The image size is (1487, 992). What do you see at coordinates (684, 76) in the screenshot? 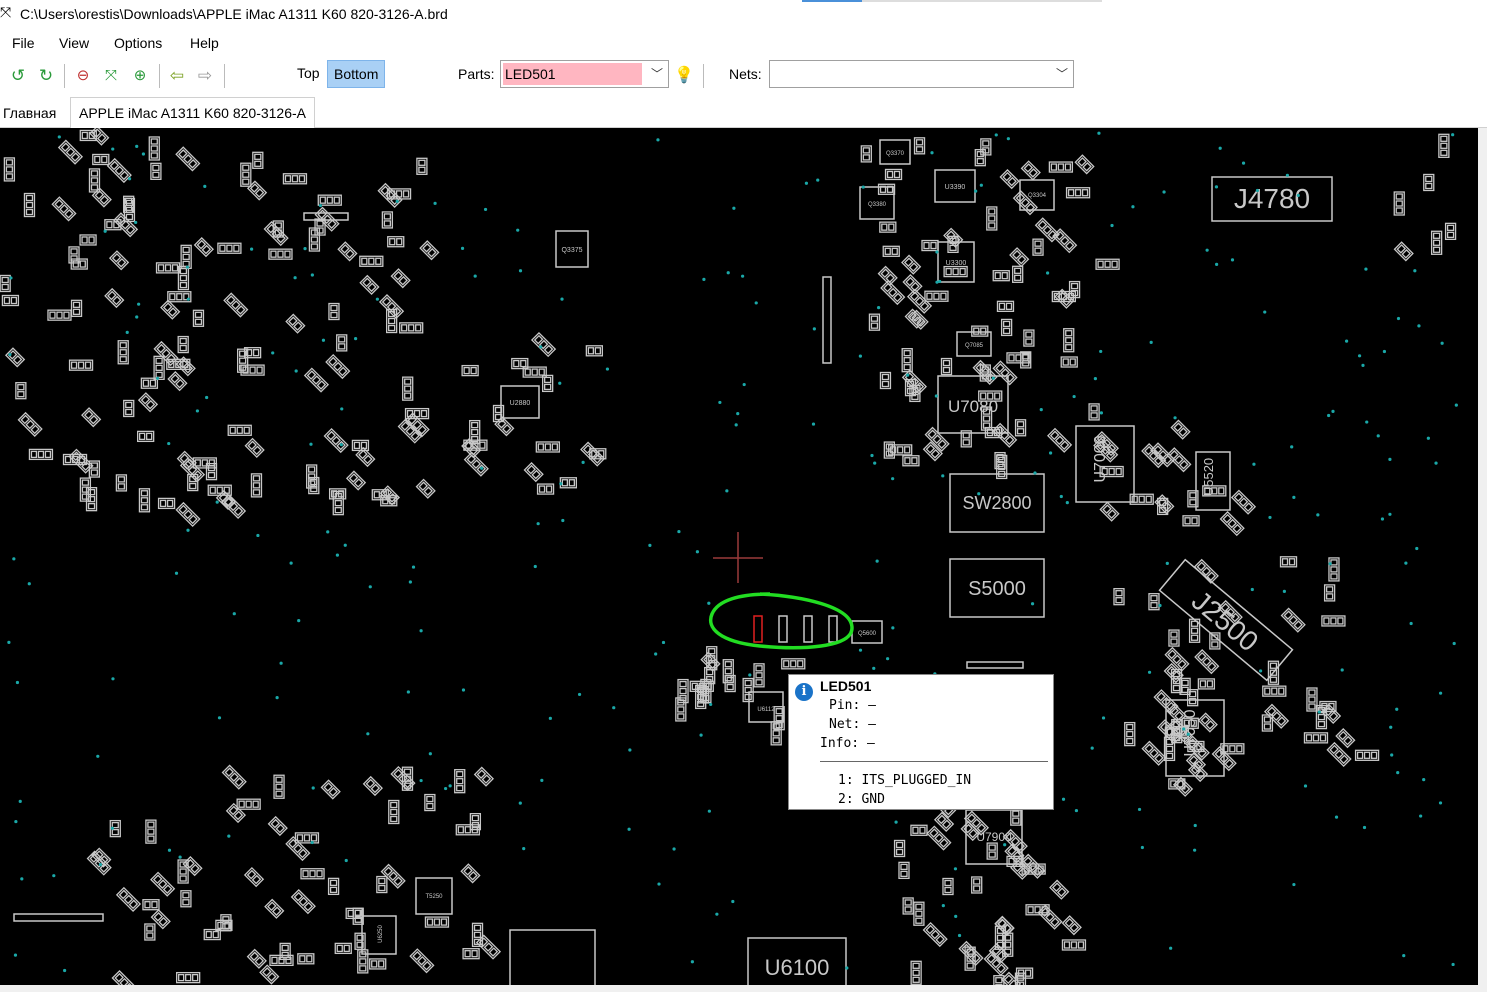
I see `bulb-icon: 💡` at bounding box center [684, 76].